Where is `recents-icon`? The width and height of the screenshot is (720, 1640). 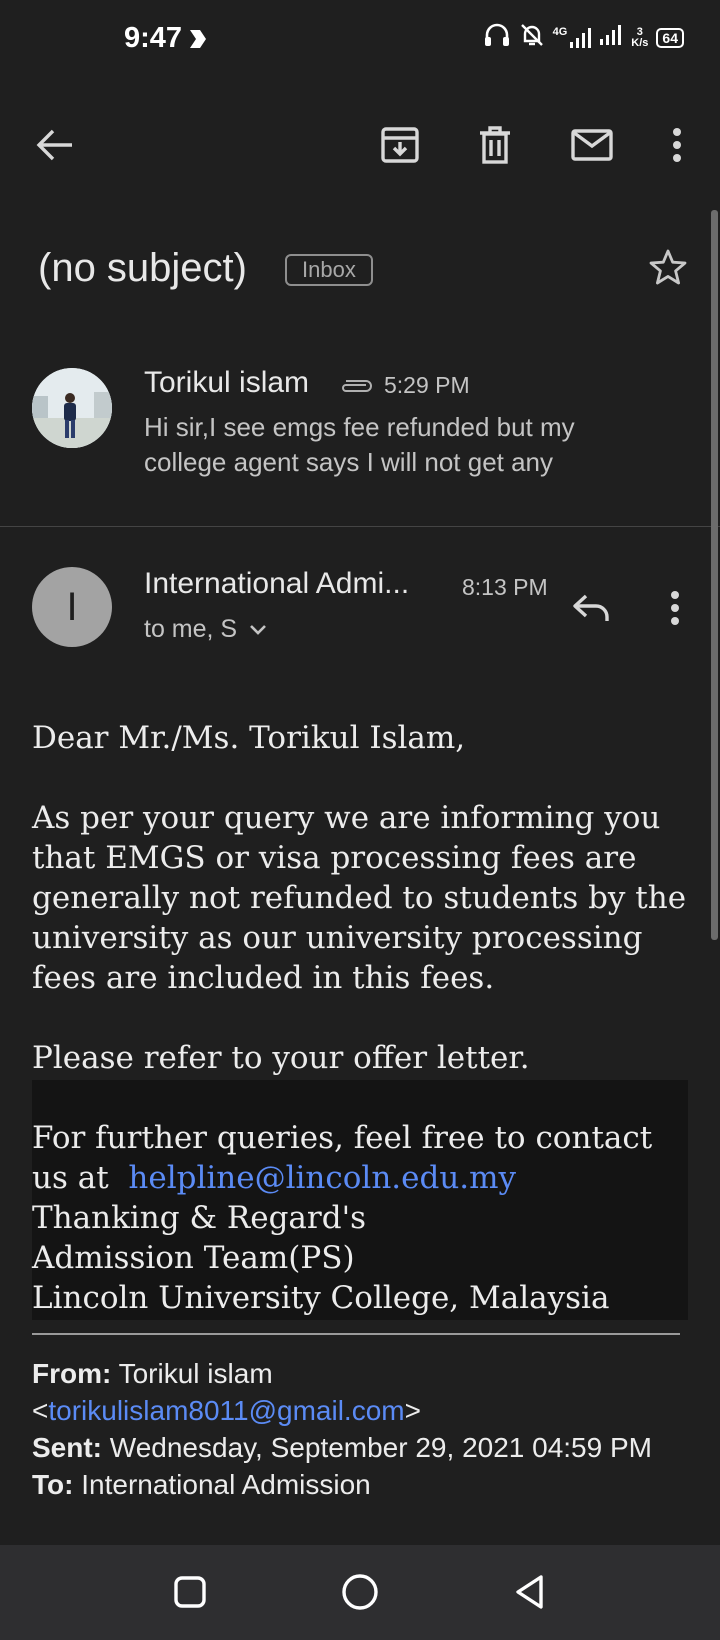 recents-icon is located at coordinates (190, 1592).